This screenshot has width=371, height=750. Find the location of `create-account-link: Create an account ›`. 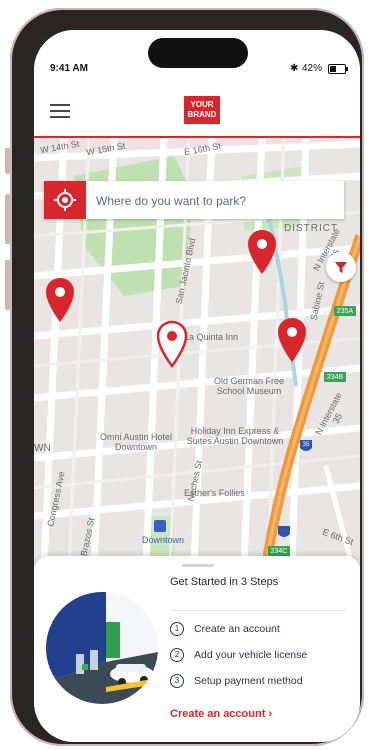

create-account-link: Create an account › is located at coordinates (221, 714).